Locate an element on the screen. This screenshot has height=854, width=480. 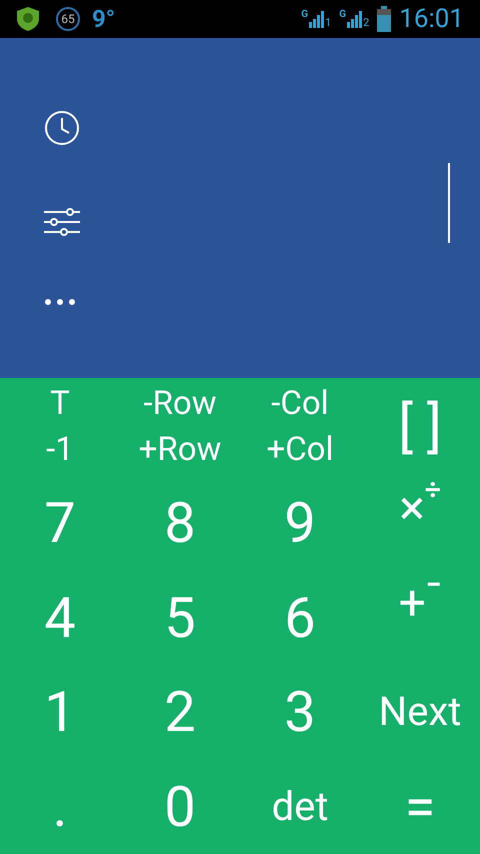
sim-slot: 2 is located at coordinates (366, 22).